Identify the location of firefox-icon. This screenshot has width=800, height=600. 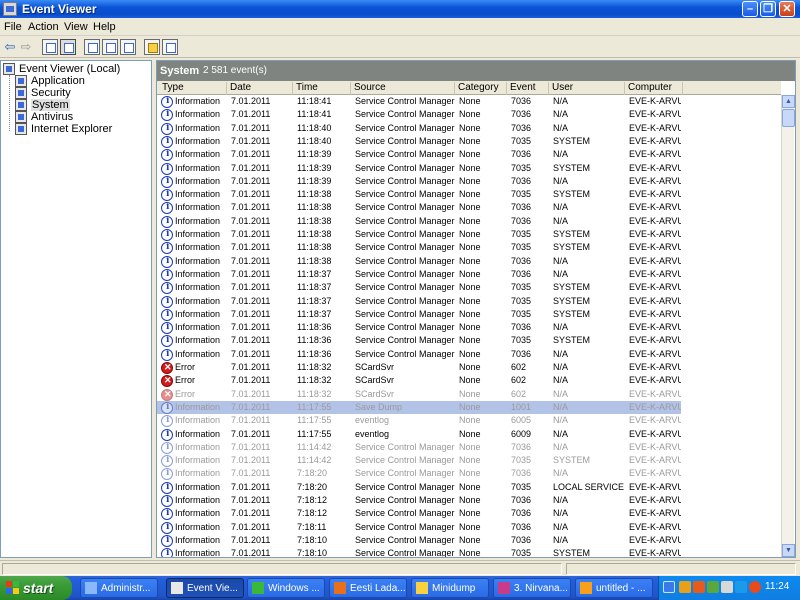
(755, 587).